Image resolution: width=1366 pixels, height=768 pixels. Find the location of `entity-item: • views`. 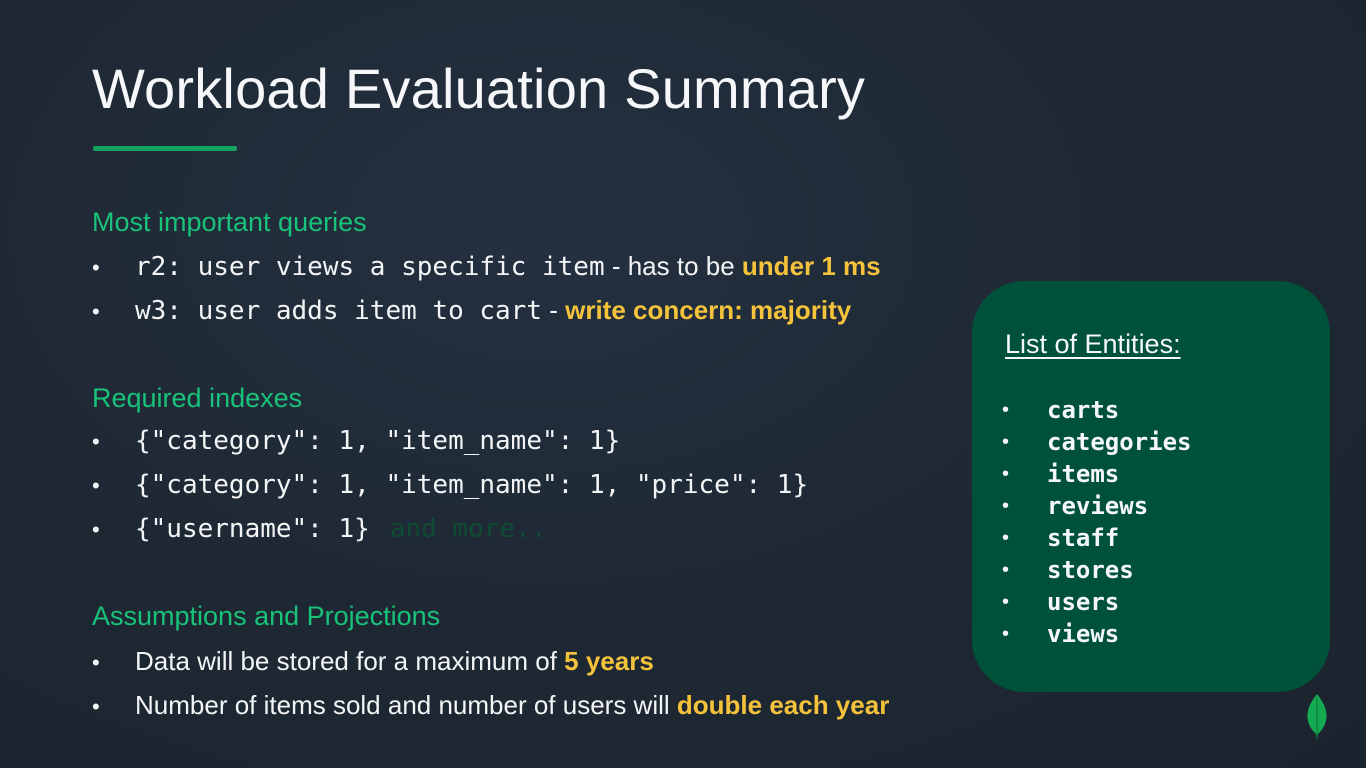

entity-item: • views is located at coordinates (1097, 634).